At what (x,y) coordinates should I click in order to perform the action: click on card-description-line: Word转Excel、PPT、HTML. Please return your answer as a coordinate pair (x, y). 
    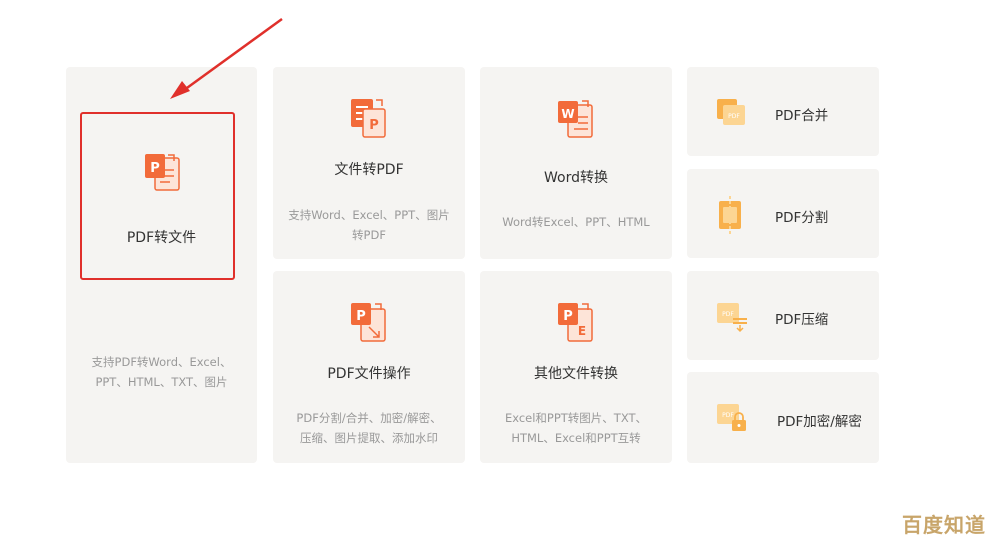
    Looking at the image, I should click on (576, 222).